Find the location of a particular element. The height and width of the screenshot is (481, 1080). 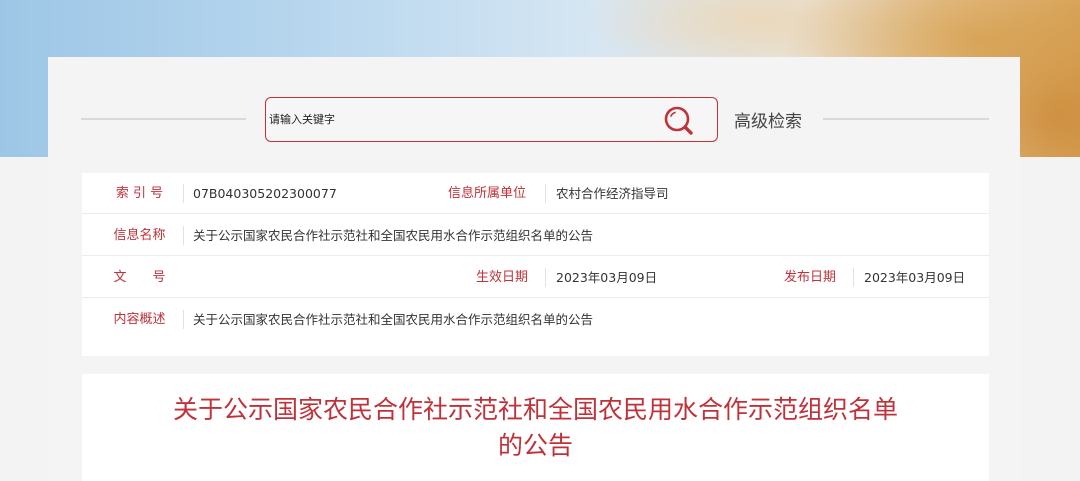

summary-value: 关于公示国家农民合作社示范社和全国农民用水合作示范组织名单的公告 is located at coordinates (393, 319).